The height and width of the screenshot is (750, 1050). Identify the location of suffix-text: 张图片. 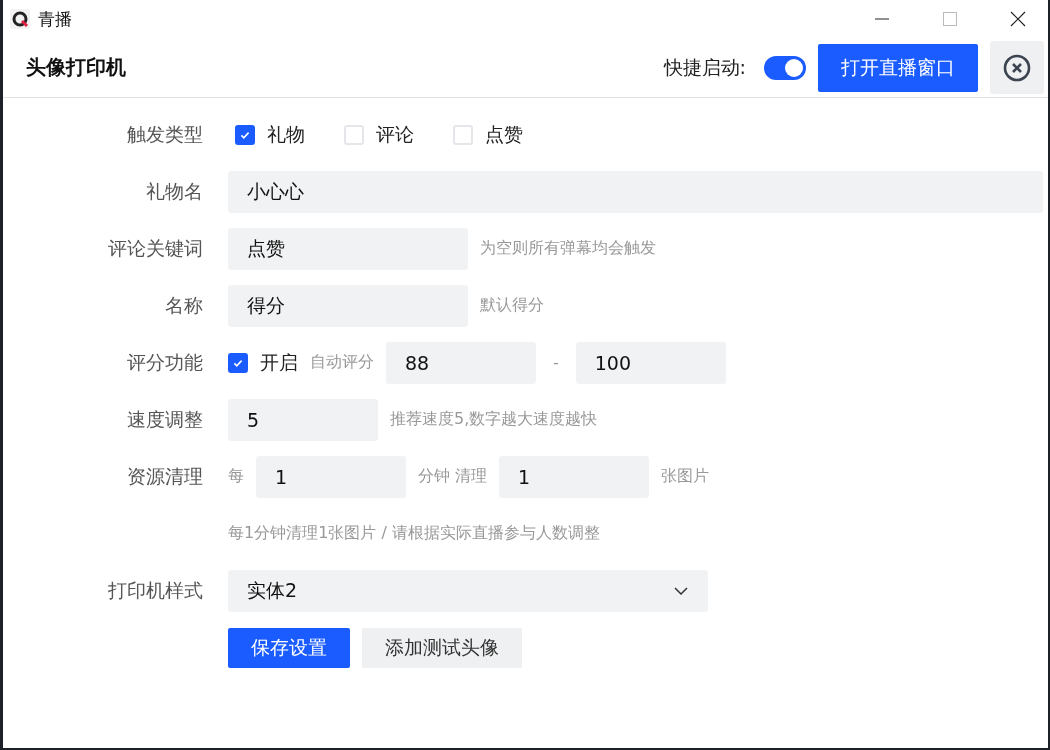
(685, 476).